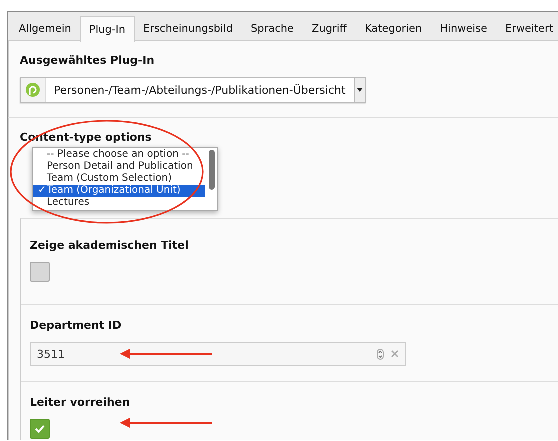  Describe the element at coordinates (119, 155) in the screenshot. I see `list-option: -- Please choose an option --` at that location.